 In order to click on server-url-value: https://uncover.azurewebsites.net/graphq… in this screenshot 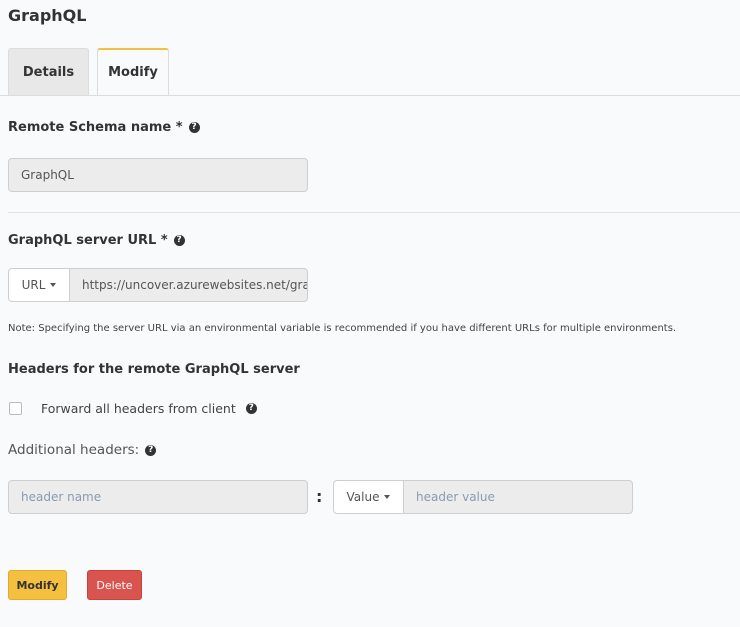, I will do `click(194, 285)`.